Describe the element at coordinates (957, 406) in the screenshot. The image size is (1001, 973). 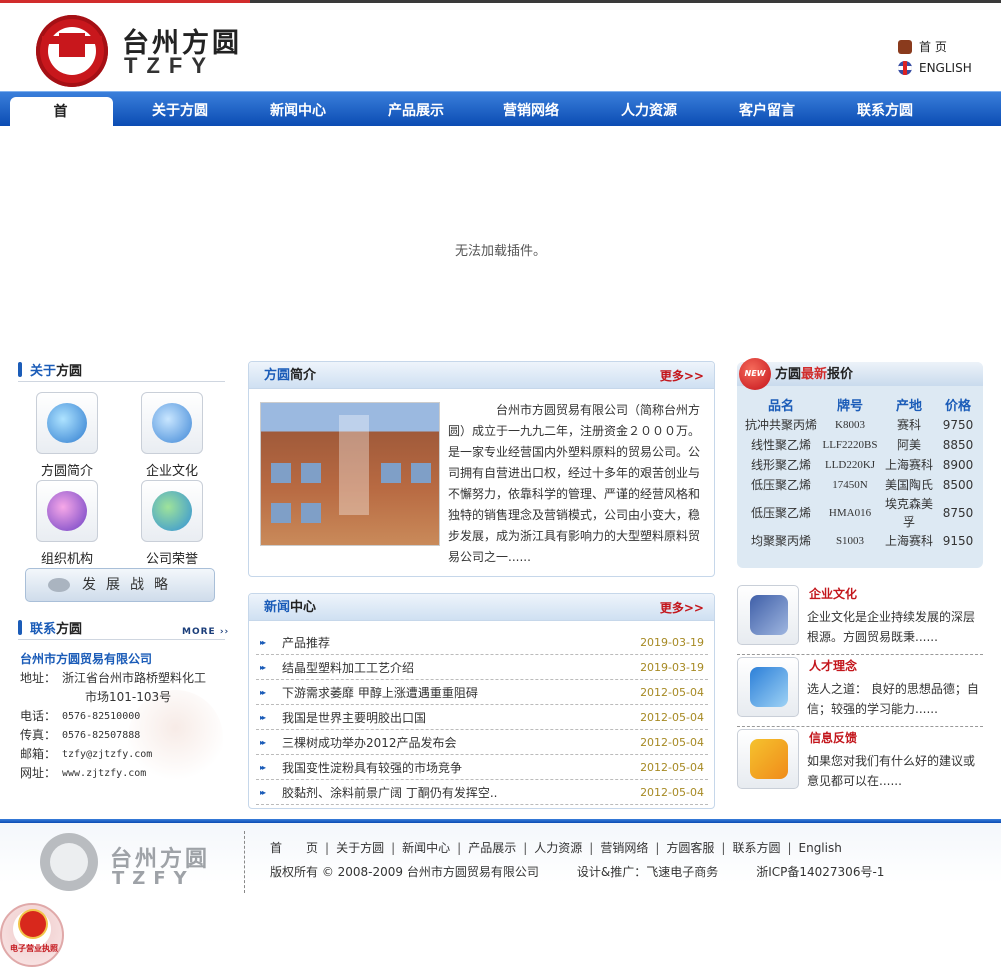
I see `col-header-price: 价格` at that location.